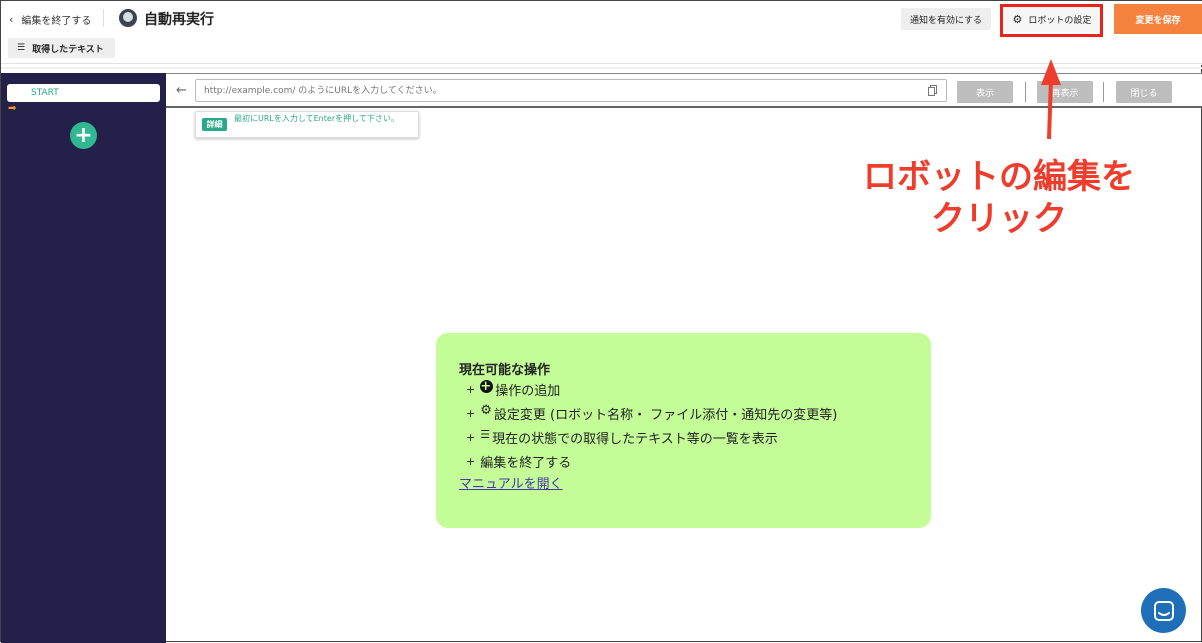 Image resolution: width=1202 pixels, height=643 pixels. What do you see at coordinates (999, 219) in the screenshot?
I see `annotation-line-2: クリック` at bounding box center [999, 219].